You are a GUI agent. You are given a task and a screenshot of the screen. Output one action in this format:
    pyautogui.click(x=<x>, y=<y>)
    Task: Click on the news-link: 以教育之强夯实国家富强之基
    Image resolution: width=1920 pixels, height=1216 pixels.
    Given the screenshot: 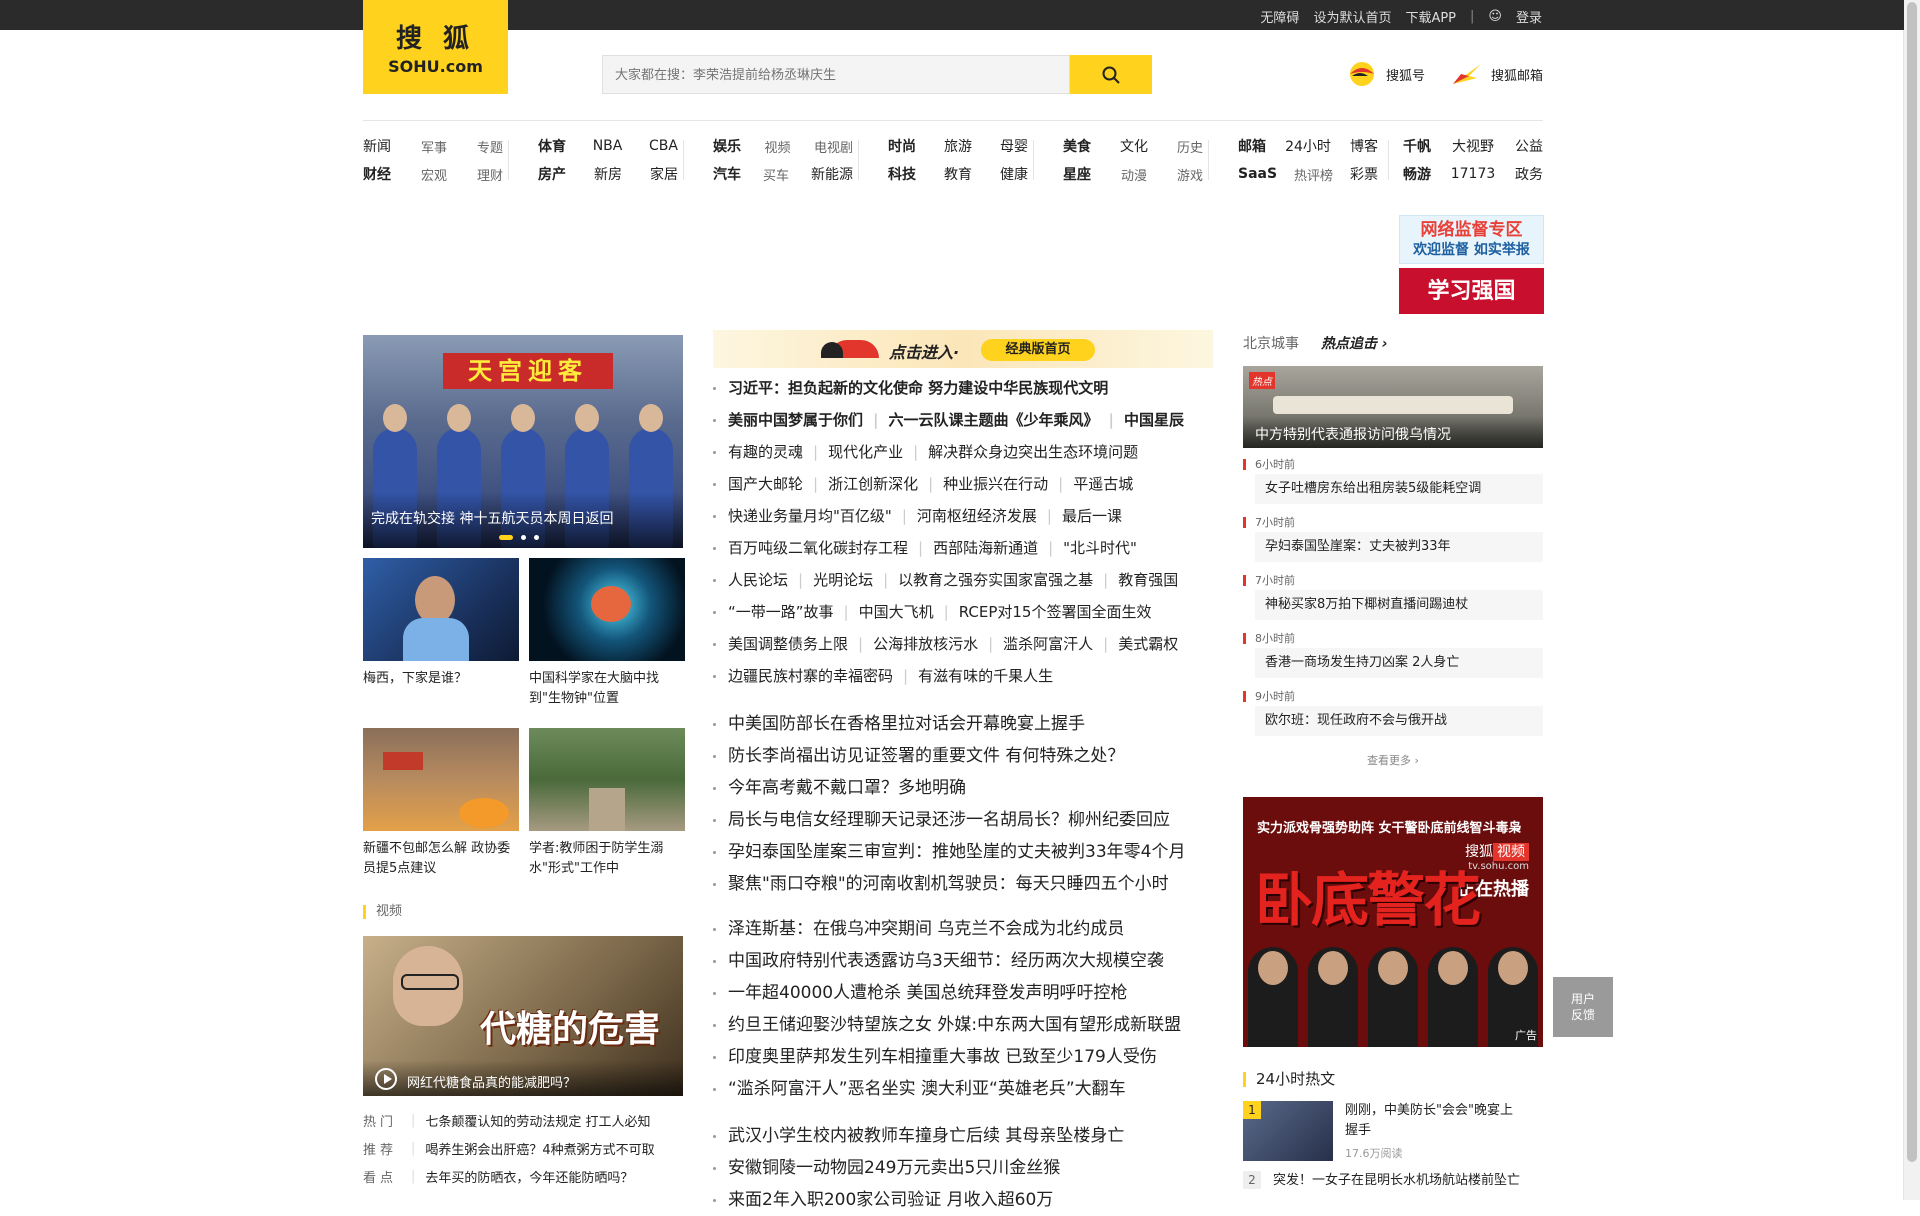 What is the action you would take?
    pyautogui.click(x=995, y=580)
    